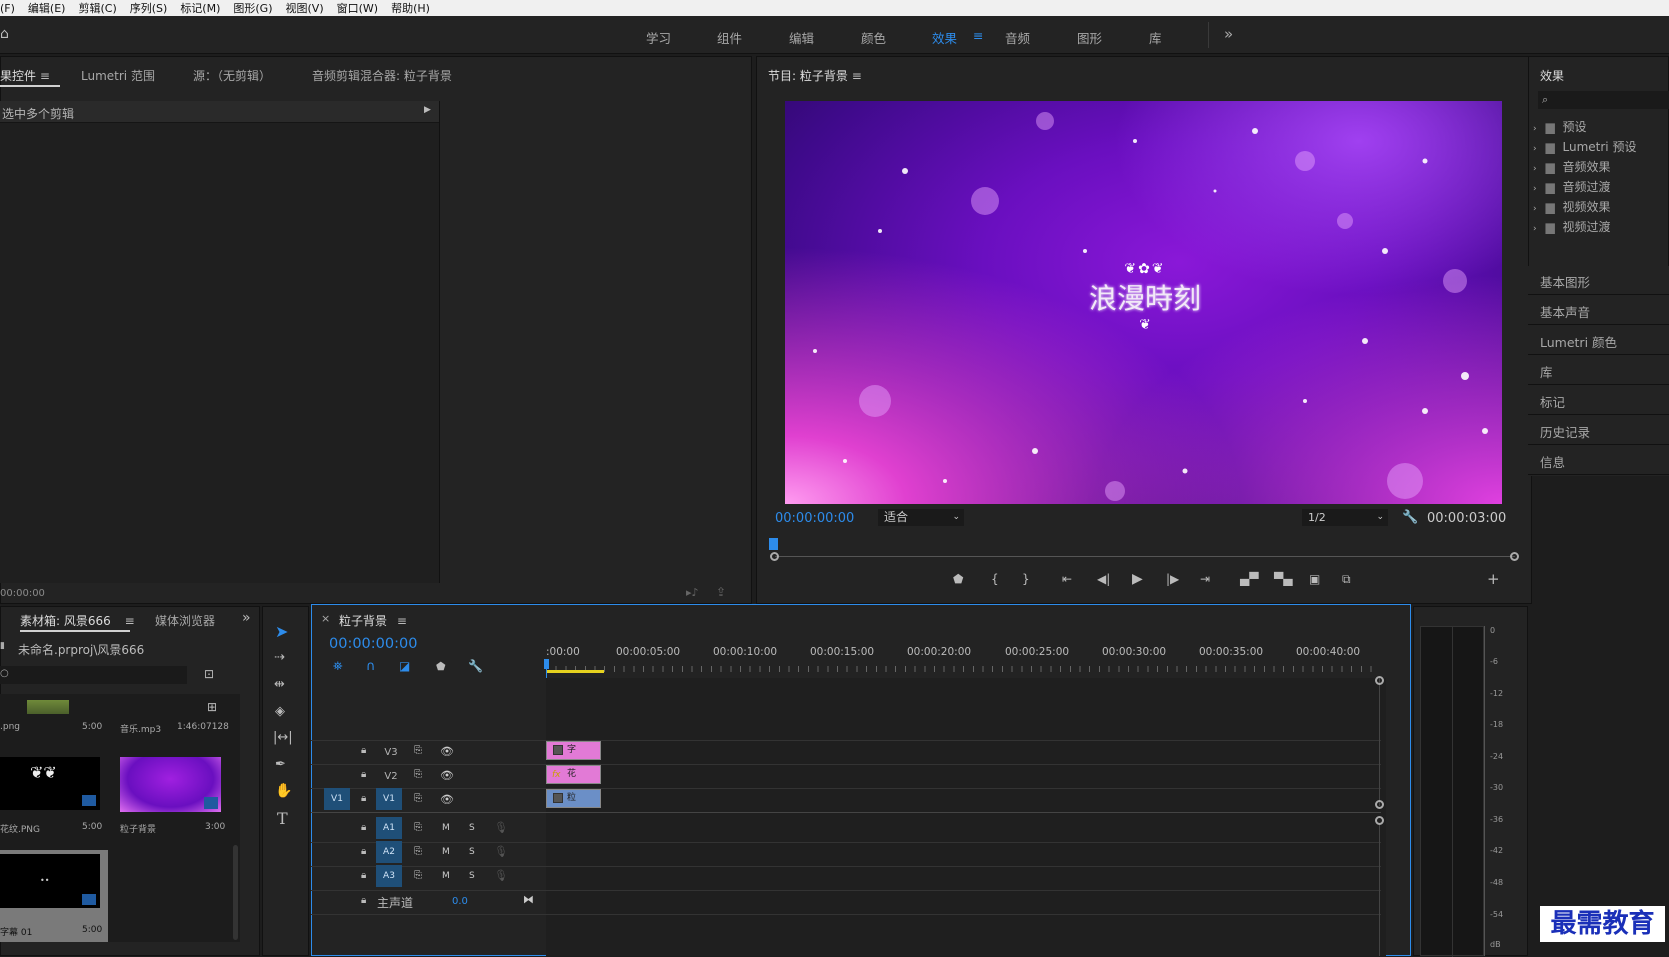 The width and height of the screenshot is (1669, 957). I want to click on workspace-assembly: 组件, so click(729, 37).